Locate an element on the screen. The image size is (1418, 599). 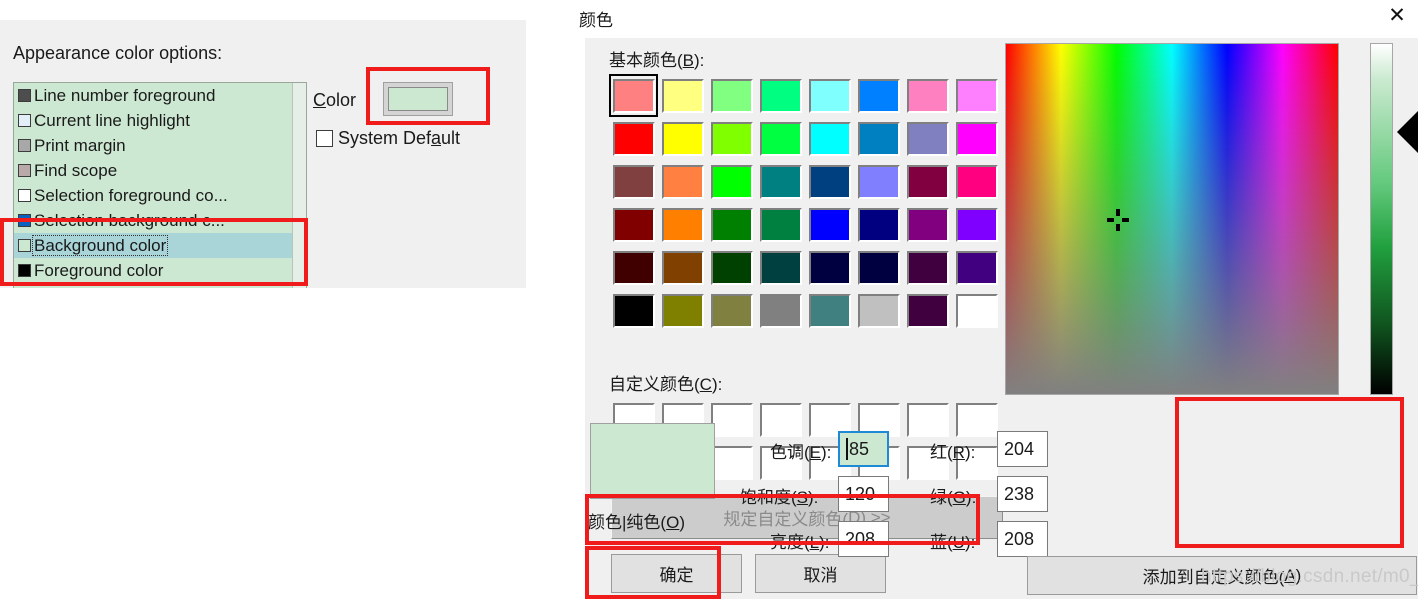
color-field-crosshair-icon is located at coordinates (1118, 220).